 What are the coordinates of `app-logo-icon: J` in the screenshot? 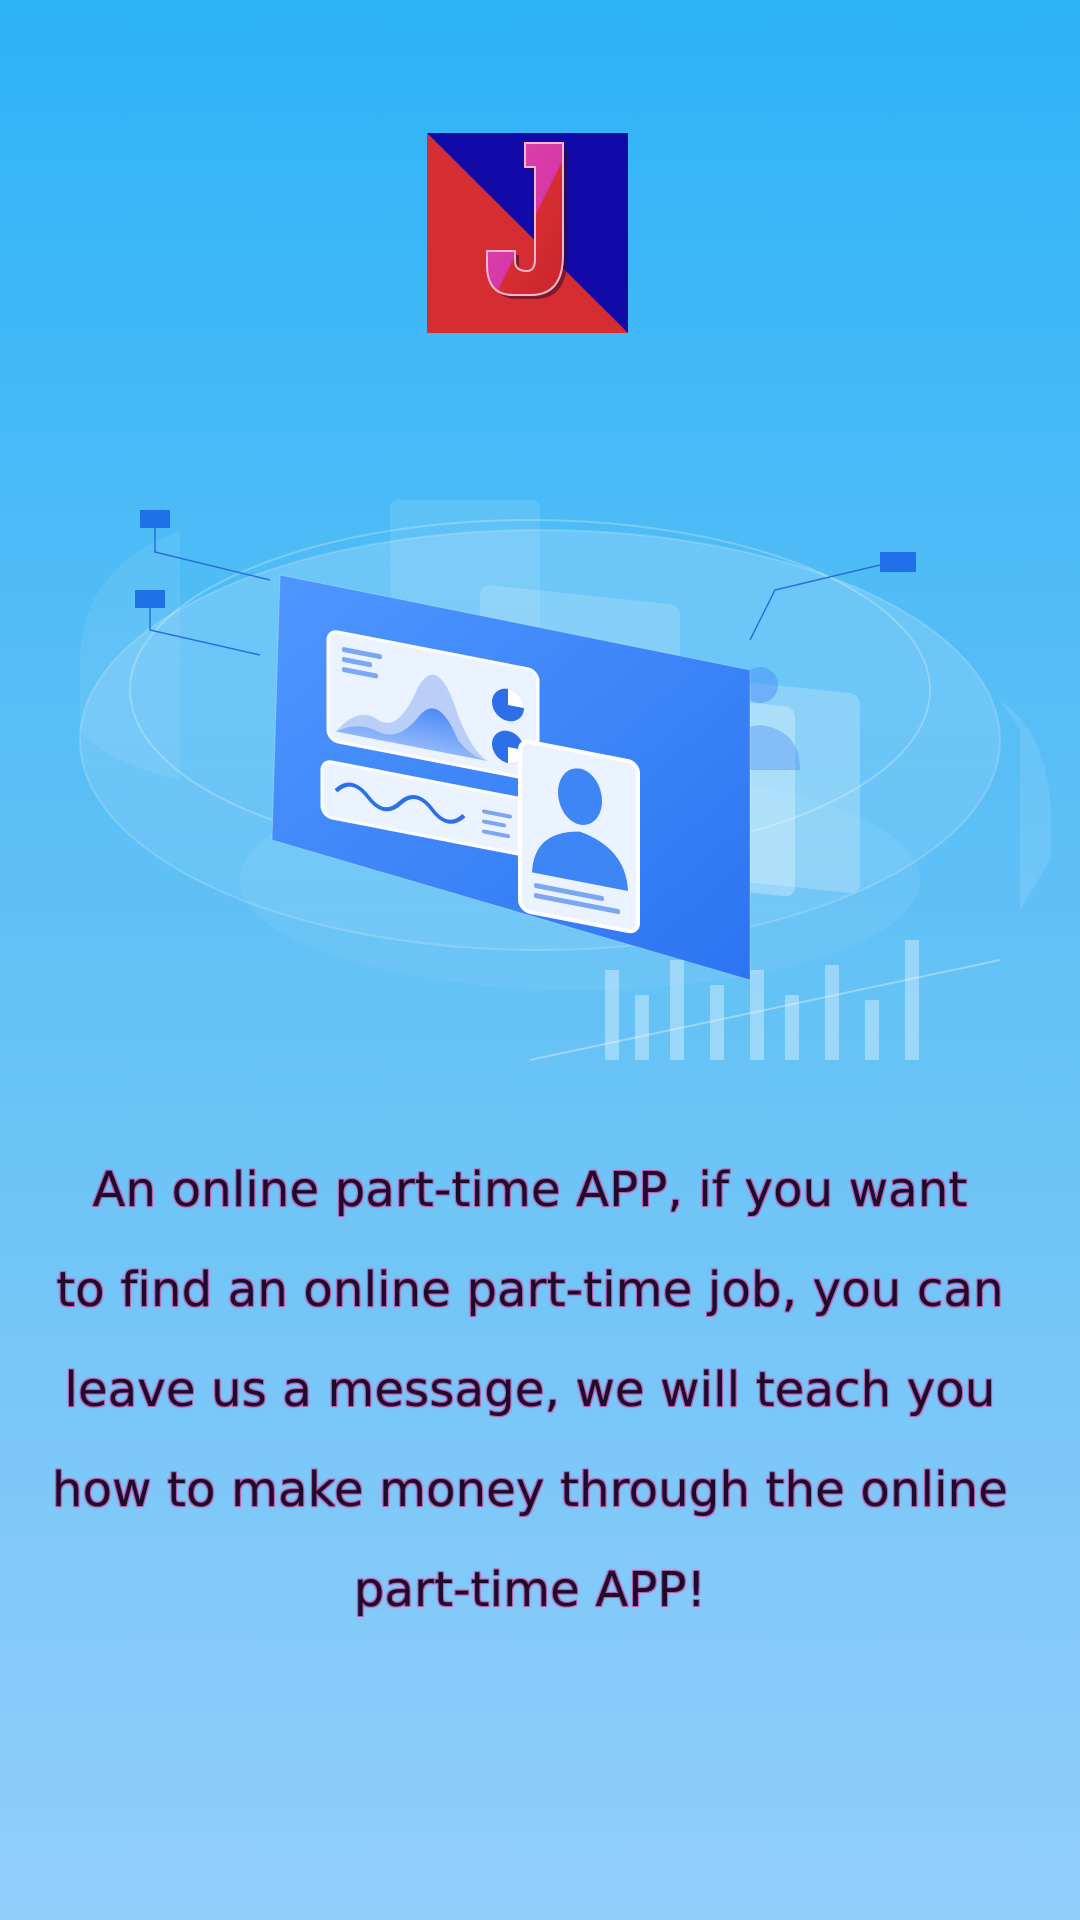 It's located at (527, 233).